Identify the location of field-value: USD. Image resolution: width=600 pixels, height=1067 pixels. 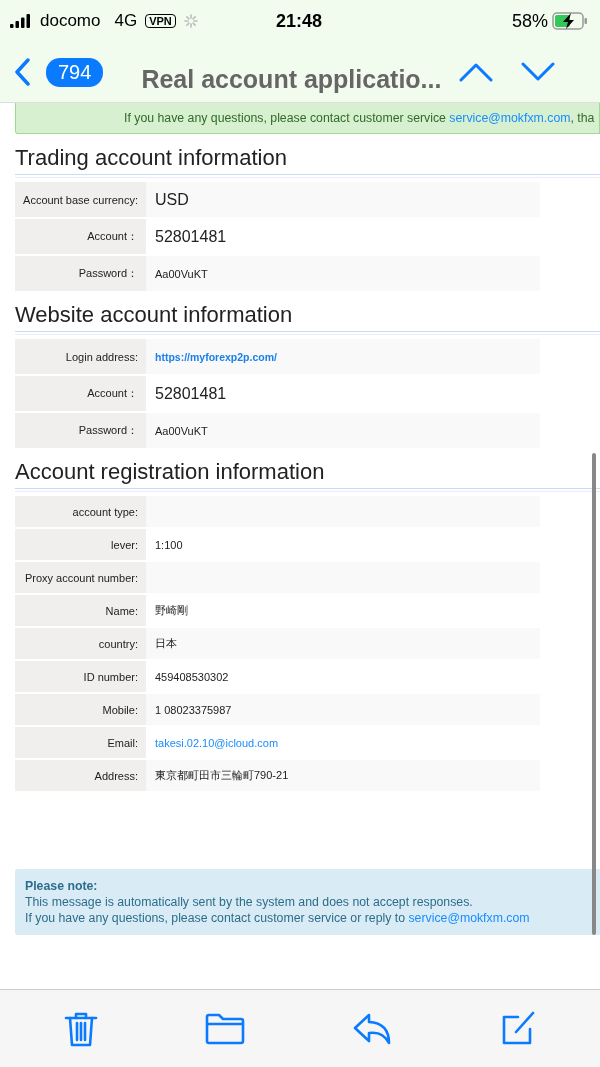
(172, 199).